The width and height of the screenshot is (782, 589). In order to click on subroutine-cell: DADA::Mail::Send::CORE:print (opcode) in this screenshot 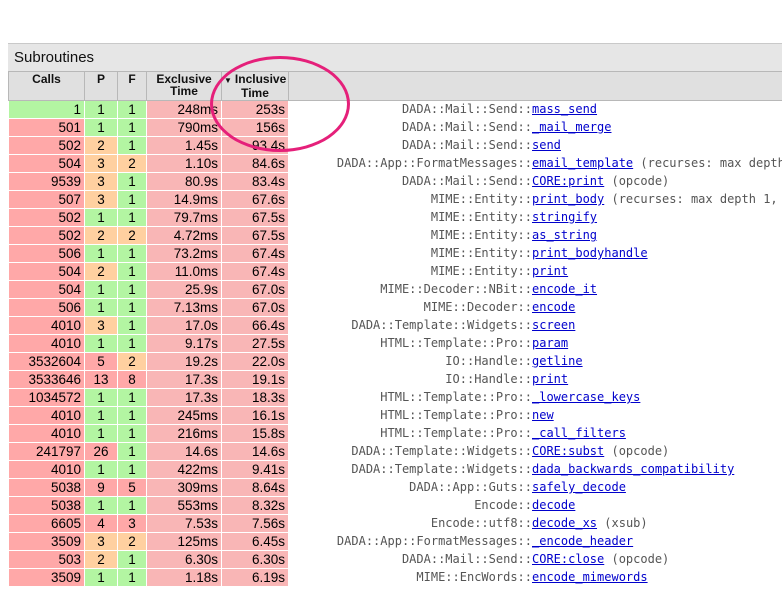, I will do `click(535, 181)`.